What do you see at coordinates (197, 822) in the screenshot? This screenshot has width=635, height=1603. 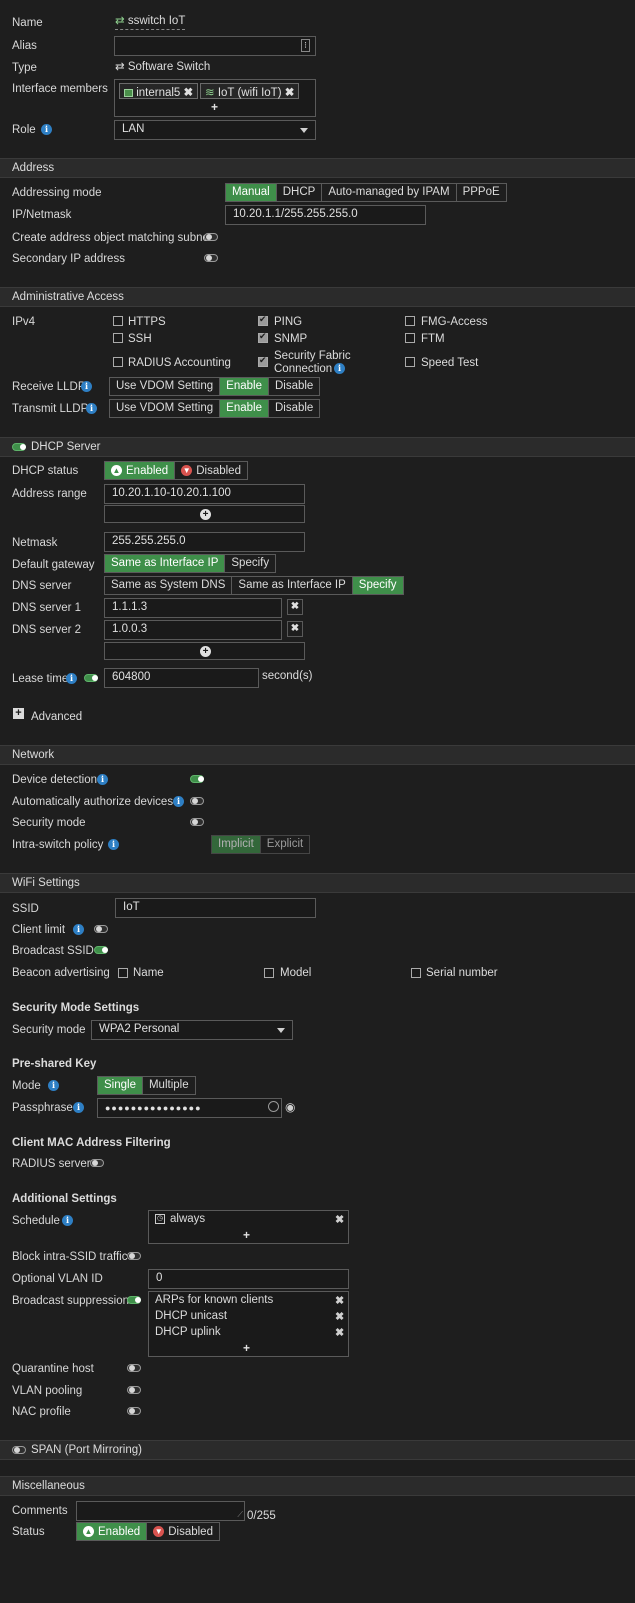 I see `security-mode-toggle` at bounding box center [197, 822].